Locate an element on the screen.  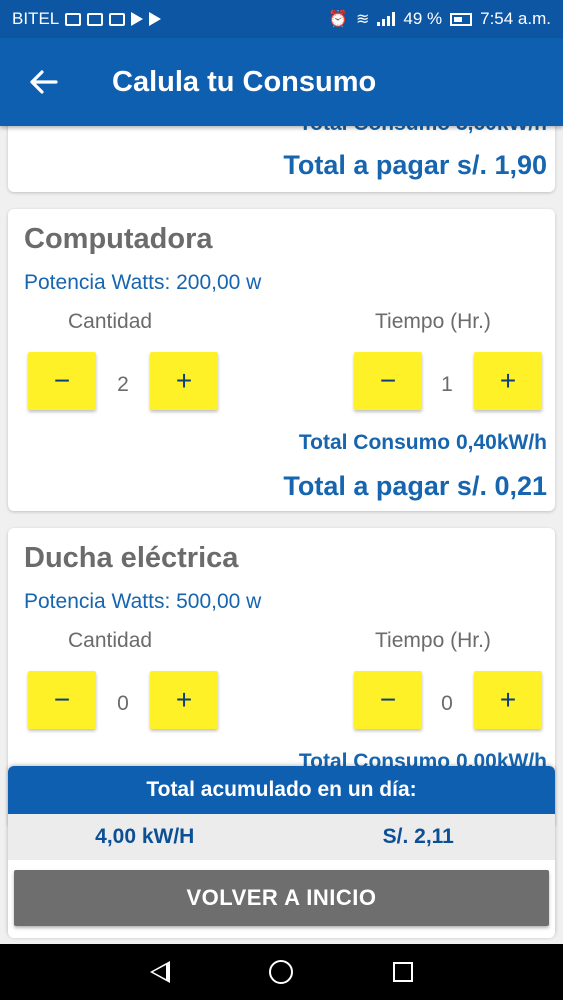
battery-icon is located at coordinates (461, 19).